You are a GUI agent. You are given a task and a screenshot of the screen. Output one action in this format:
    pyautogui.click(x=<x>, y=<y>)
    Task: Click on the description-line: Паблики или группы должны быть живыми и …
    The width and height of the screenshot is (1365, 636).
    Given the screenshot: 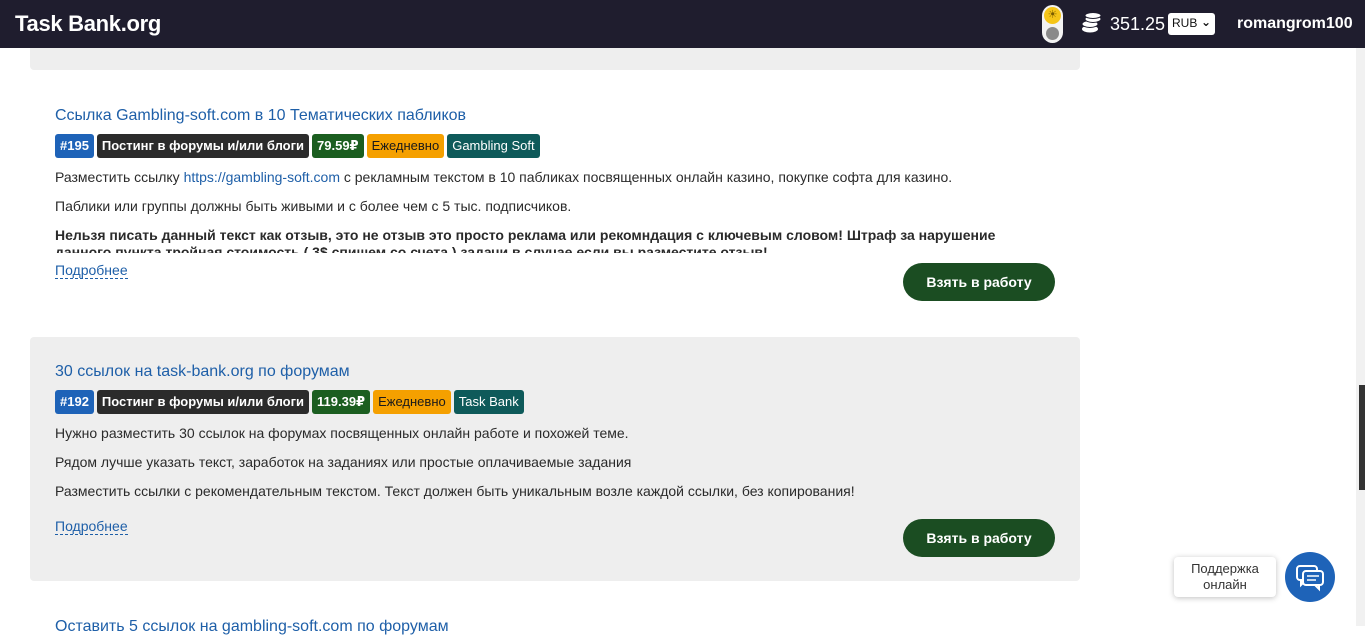 What is the action you would take?
    pyautogui.click(x=313, y=206)
    